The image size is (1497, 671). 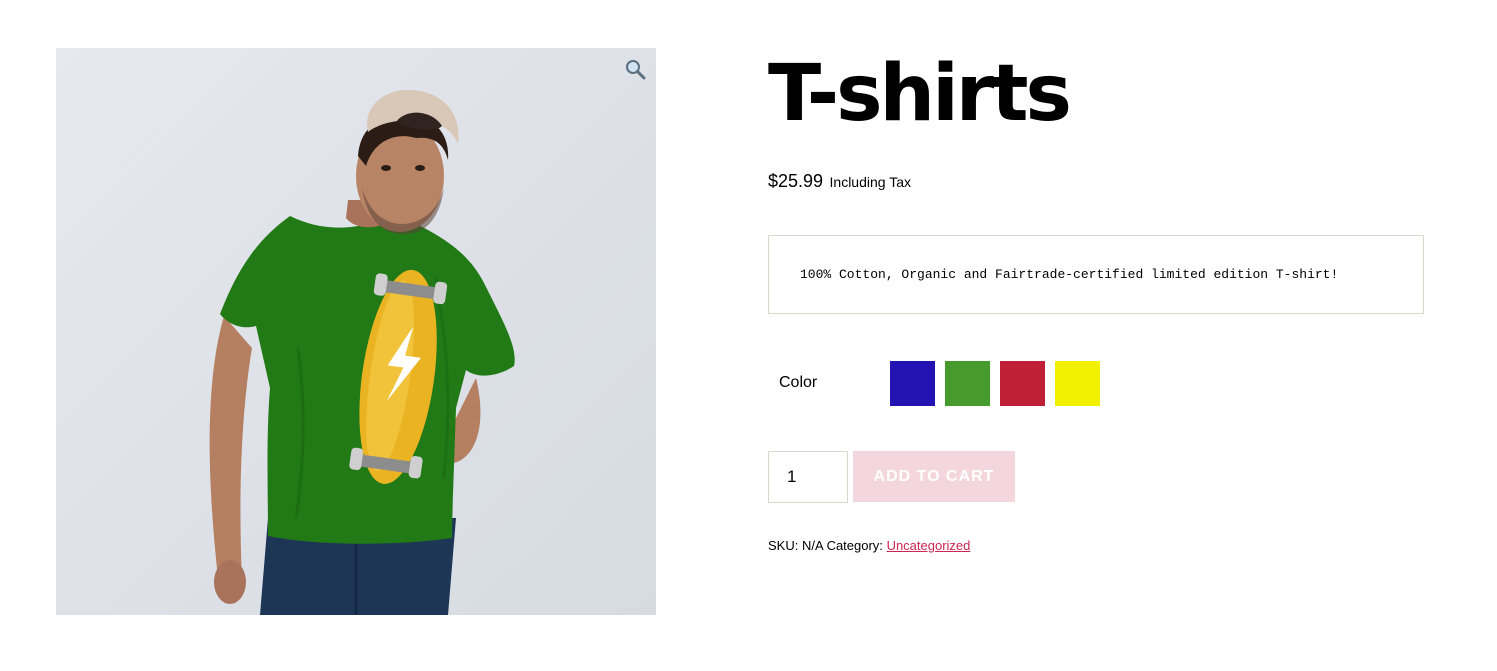 I want to click on price-amount: $25.99, so click(x=796, y=181).